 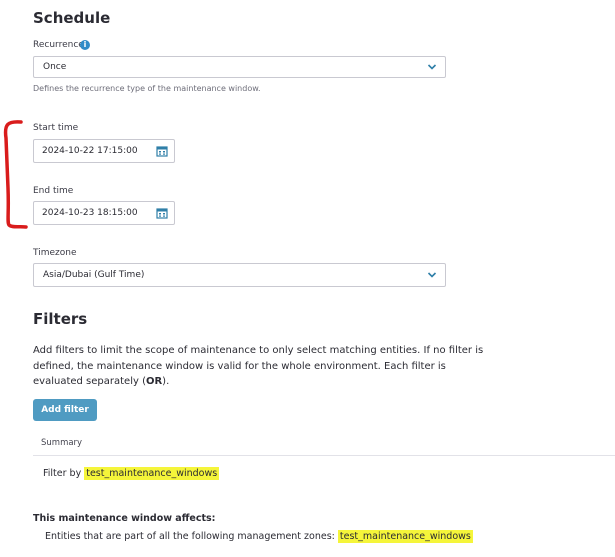 What do you see at coordinates (324, 455) in the screenshot?
I see `table-divider` at bounding box center [324, 455].